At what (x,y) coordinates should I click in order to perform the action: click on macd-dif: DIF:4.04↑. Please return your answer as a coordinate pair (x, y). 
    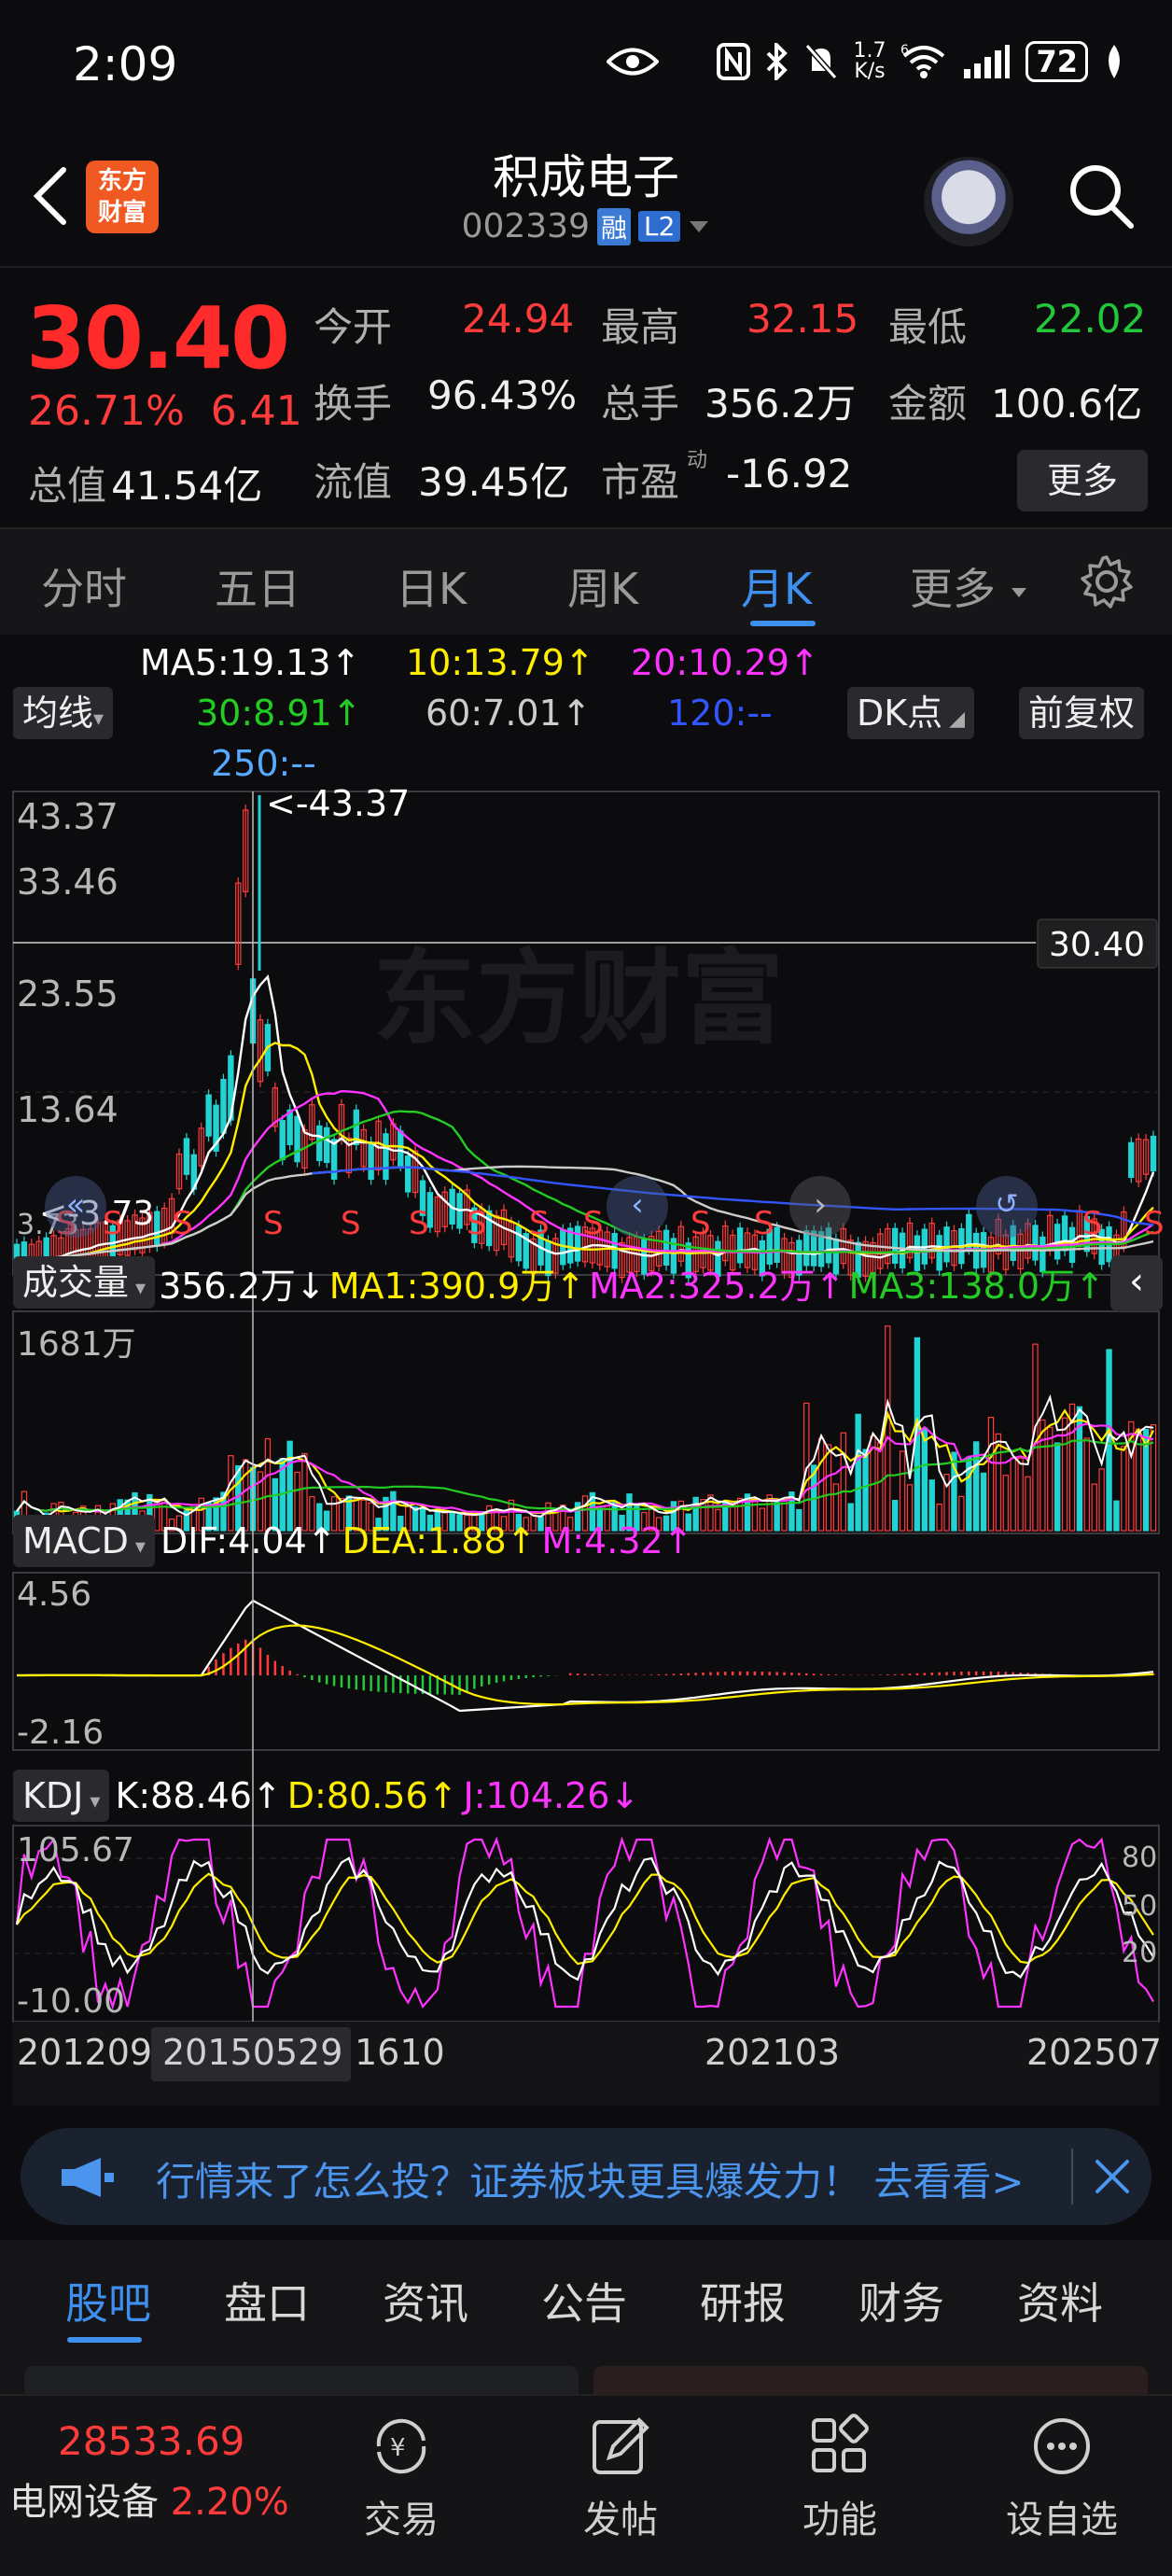
    Looking at the image, I should click on (248, 1540).